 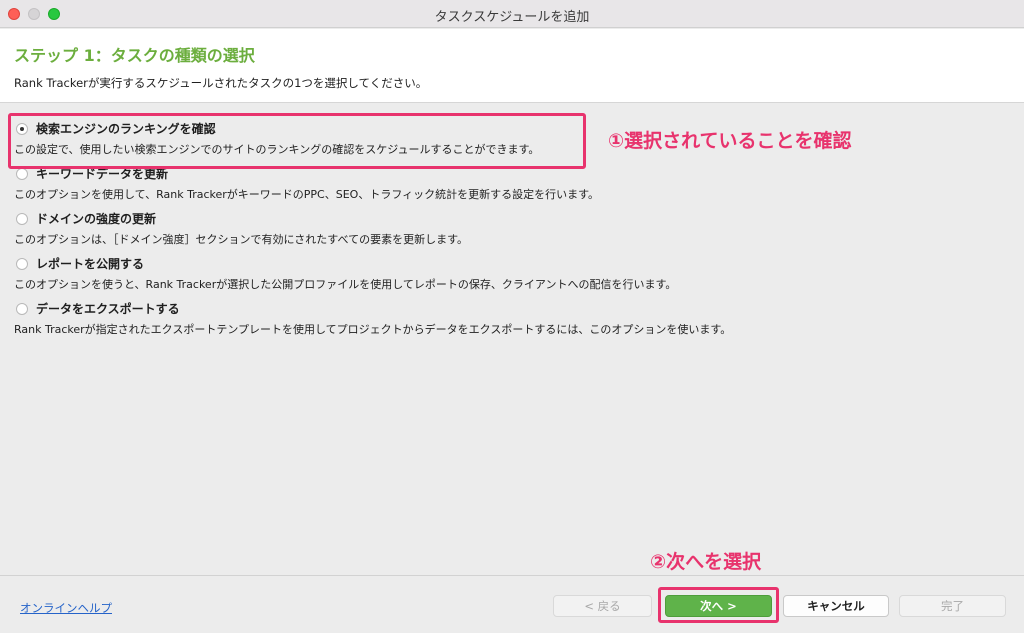 I want to click on cancel-button: キャンセル, so click(x=836, y=606).